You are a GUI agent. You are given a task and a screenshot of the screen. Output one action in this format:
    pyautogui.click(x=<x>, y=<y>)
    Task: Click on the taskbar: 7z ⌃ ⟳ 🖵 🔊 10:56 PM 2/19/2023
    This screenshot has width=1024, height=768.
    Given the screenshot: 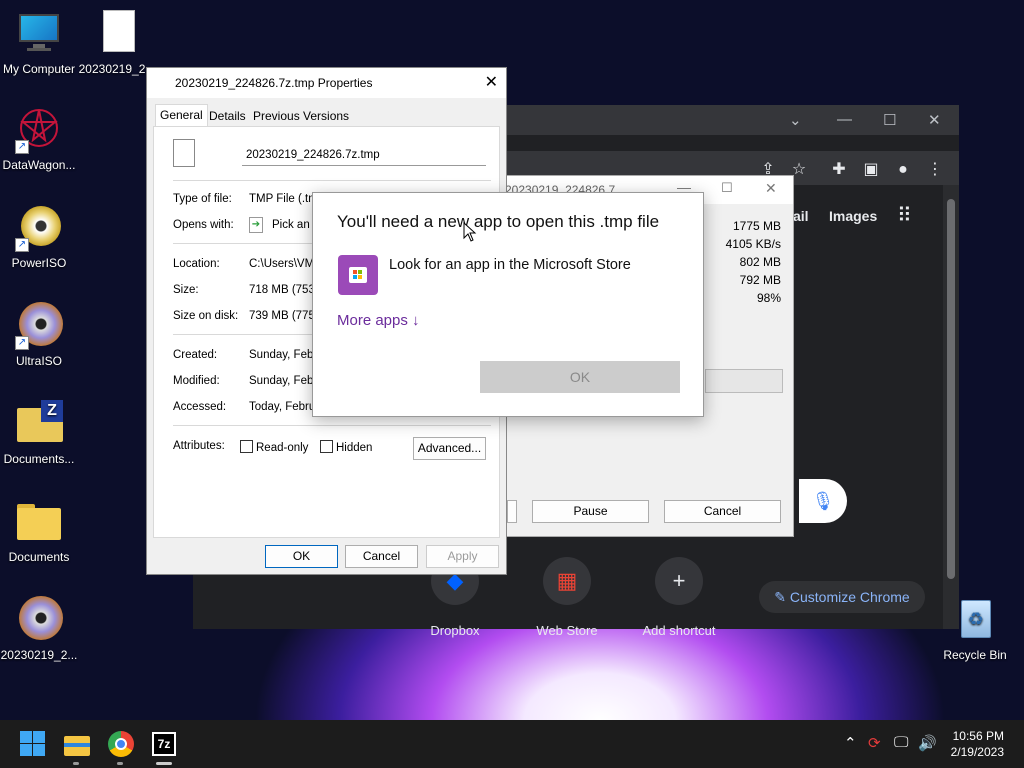 What is the action you would take?
    pyautogui.click(x=512, y=744)
    